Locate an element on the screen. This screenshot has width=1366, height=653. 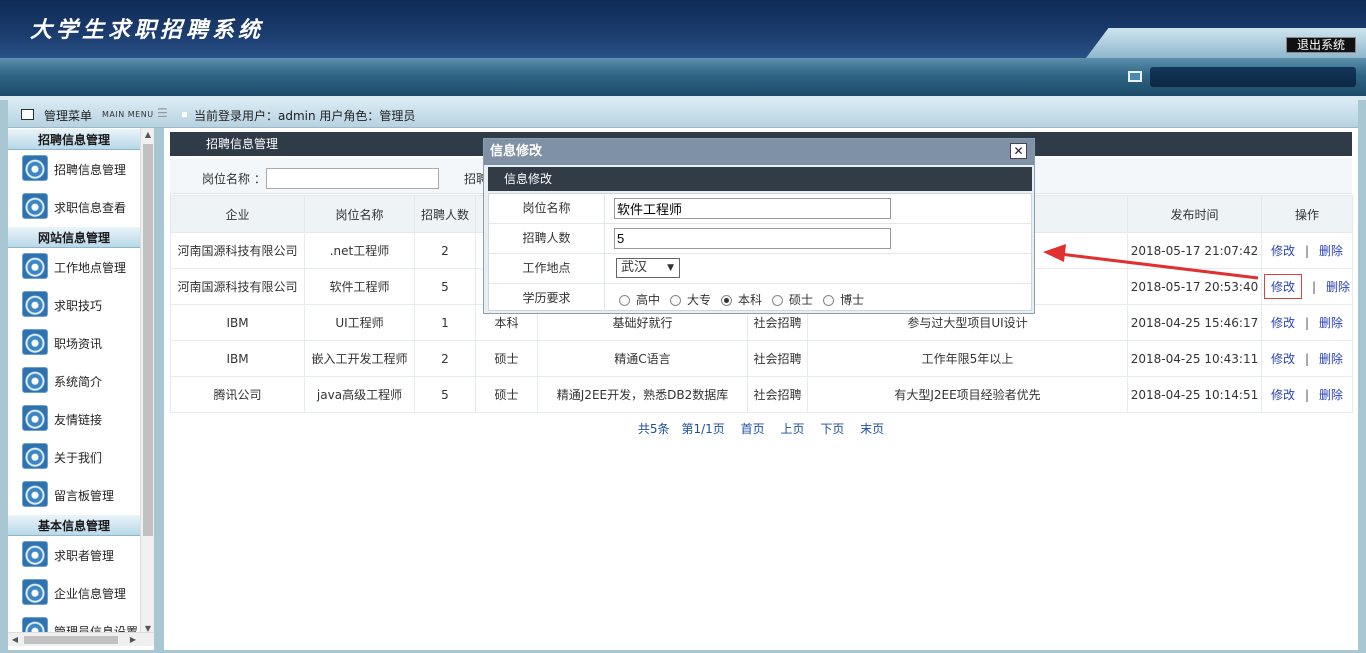
edu-radio-option: 博士 is located at coordinates (843, 299).